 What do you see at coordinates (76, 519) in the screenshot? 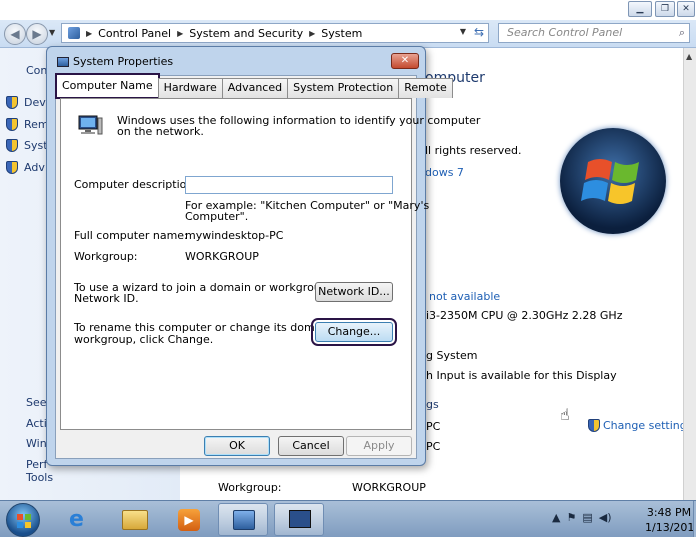
I see `internet-explorer-icon: e` at bounding box center [76, 519].